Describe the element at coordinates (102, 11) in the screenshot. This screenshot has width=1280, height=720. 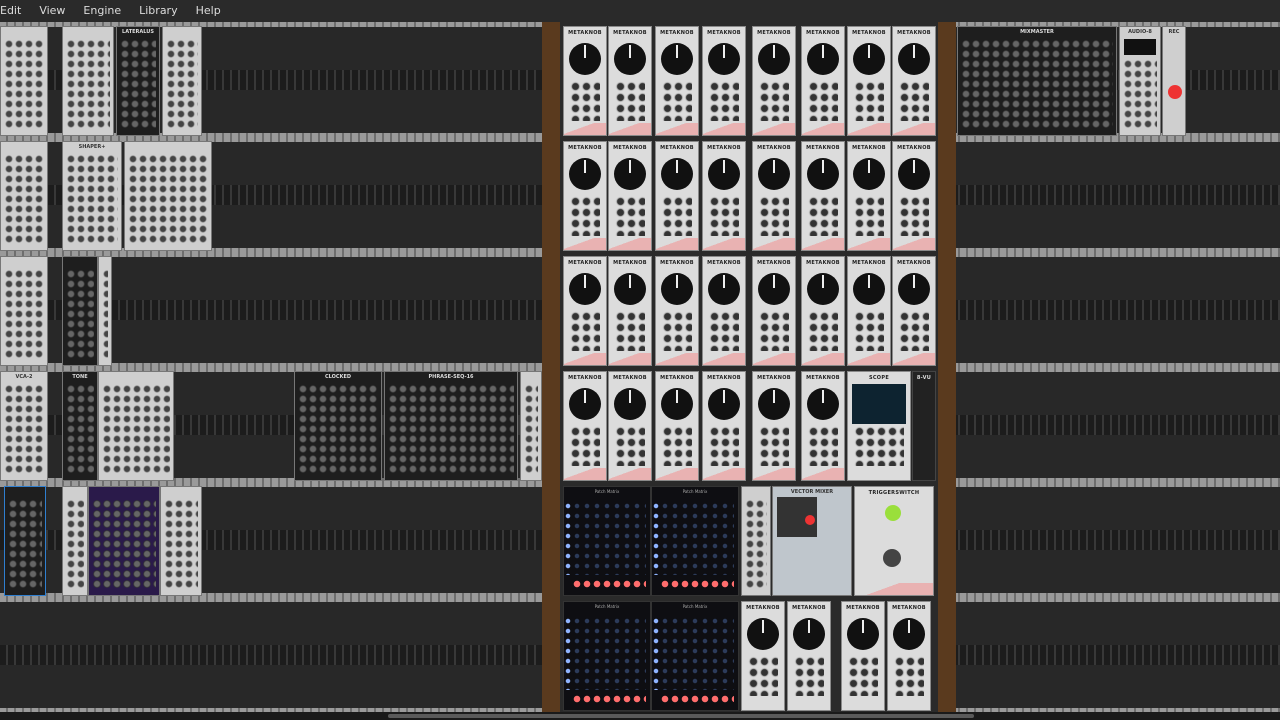
I see `menu-engine: Engine` at that location.